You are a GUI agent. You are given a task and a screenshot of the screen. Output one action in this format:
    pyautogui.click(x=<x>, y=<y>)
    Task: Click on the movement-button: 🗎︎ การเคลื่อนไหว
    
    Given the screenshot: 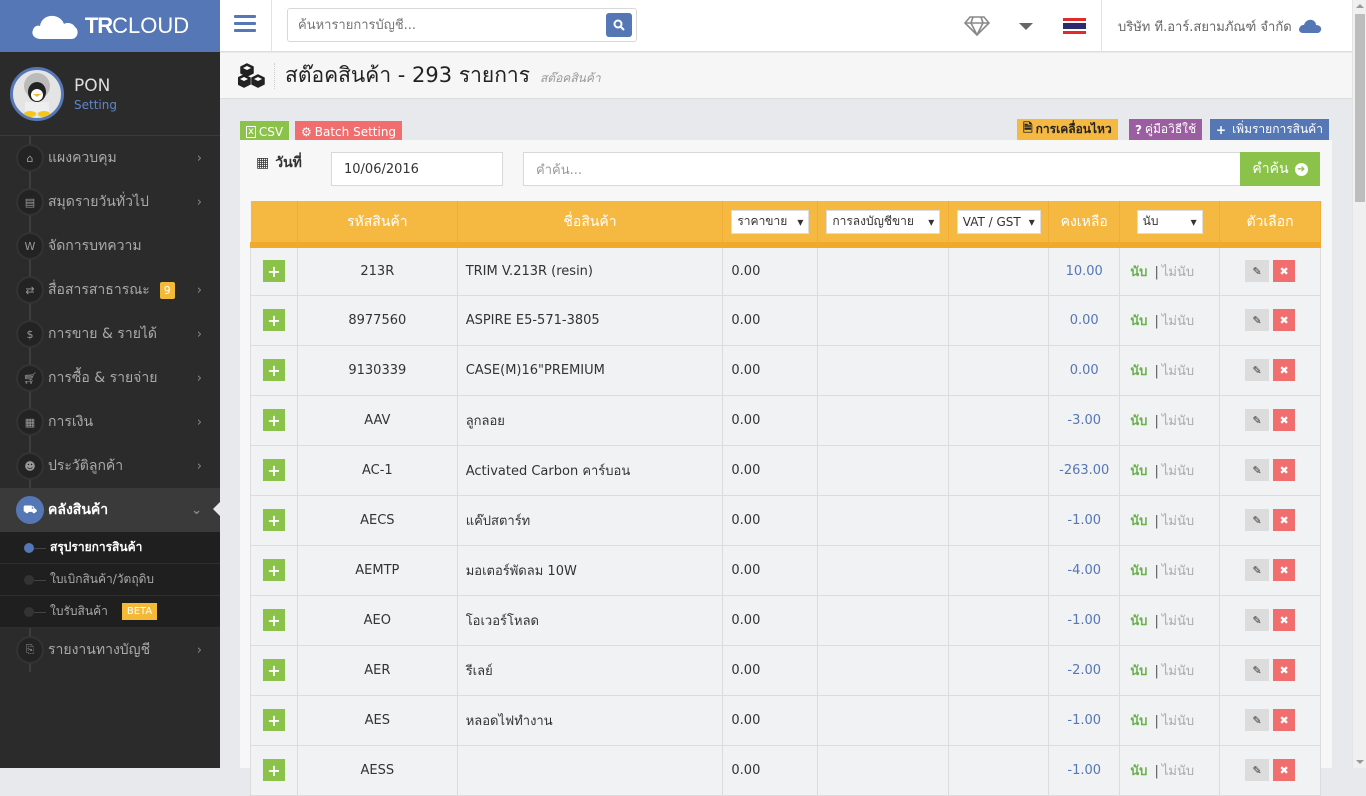 What is the action you would take?
    pyautogui.click(x=1067, y=129)
    